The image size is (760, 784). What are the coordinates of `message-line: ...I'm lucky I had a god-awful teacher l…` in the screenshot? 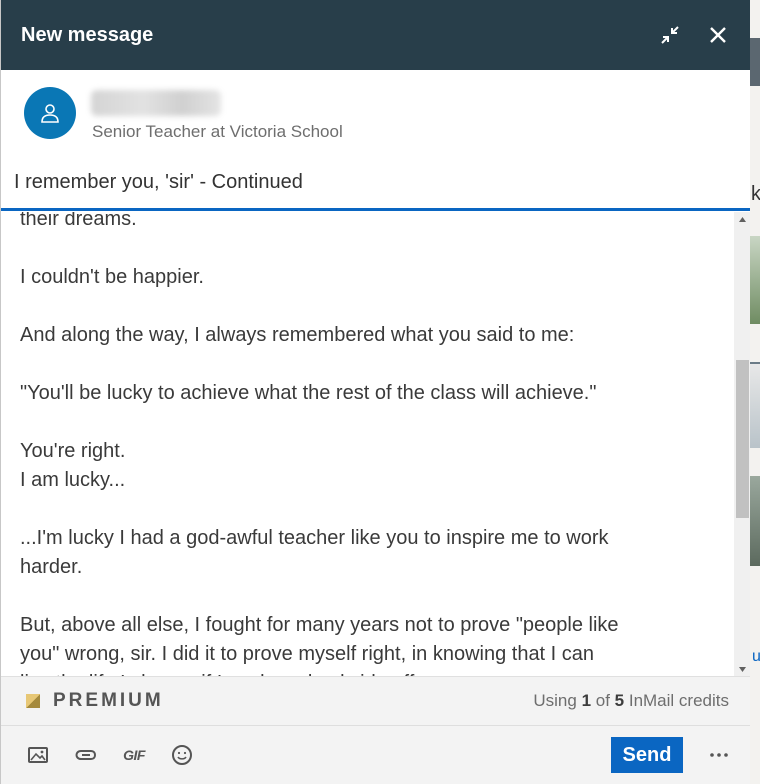 It's located at (314, 538).